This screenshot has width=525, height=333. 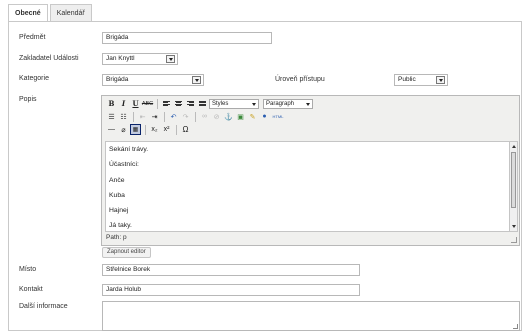 What do you see at coordinates (231, 290) in the screenshot?
I see `kontakt-input: Jarda Holub` at bounding box center [231, 290].